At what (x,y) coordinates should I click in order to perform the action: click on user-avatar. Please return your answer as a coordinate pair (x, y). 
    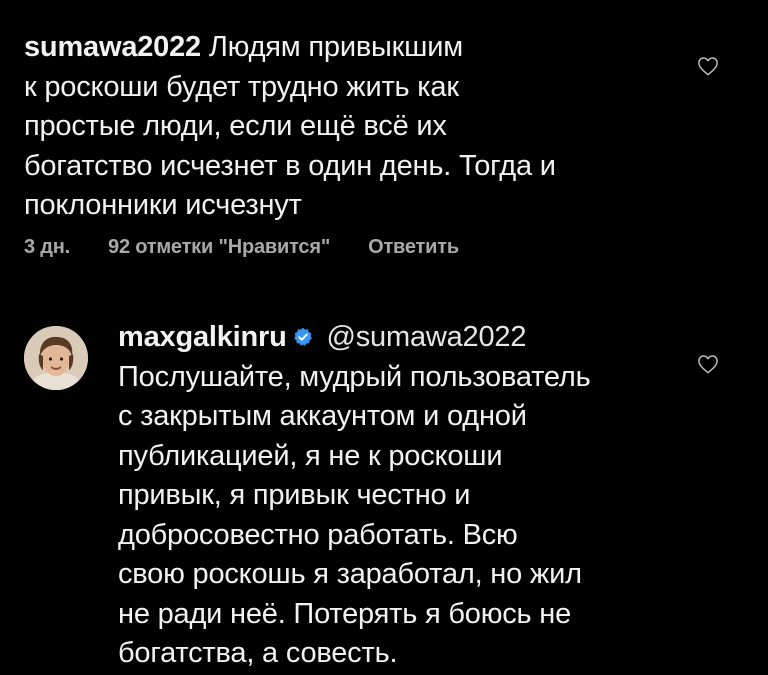
    Looking at the image, I should click on (56, 358).